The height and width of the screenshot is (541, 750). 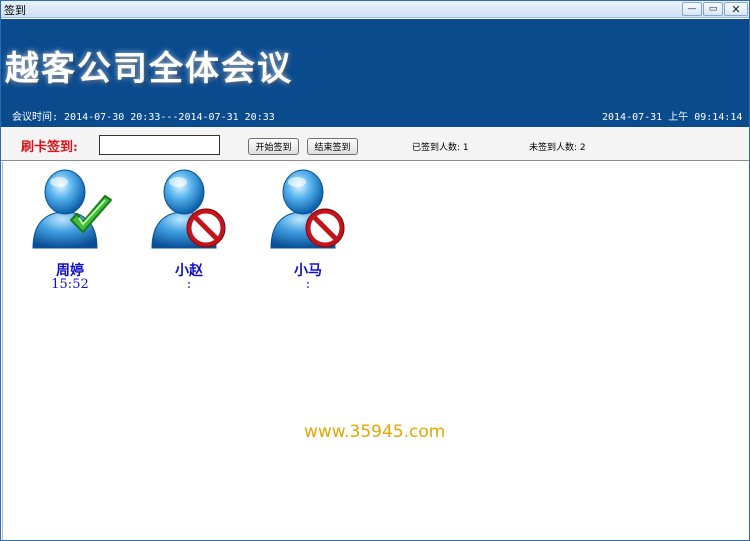 What do you see at coordinates (15, 10) in the screenshot?
I see `window-title: 签到` at bounding box center [15, 10].